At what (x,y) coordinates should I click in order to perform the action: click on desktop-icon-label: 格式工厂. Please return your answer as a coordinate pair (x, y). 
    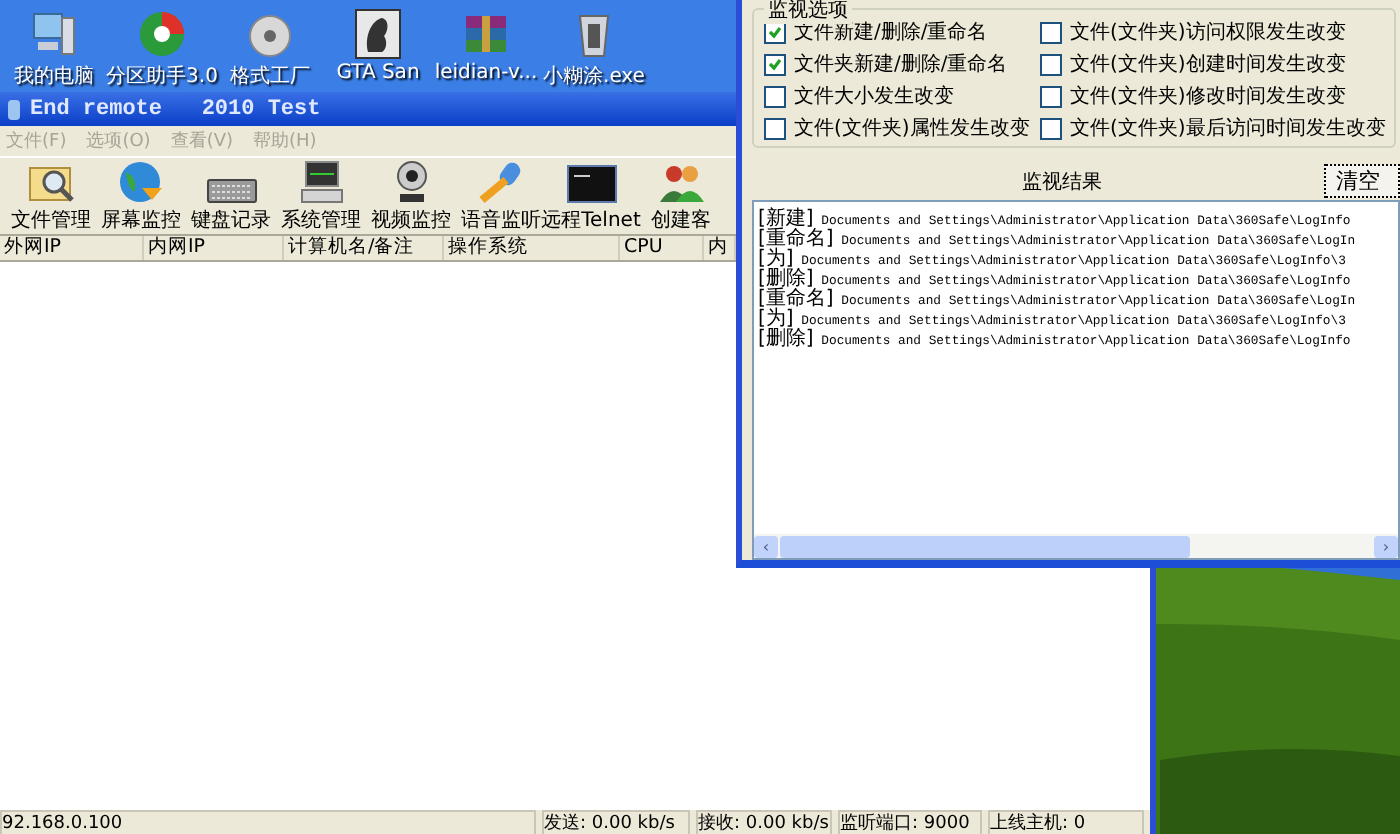
    Looking at the image, I should click on (270, 76).